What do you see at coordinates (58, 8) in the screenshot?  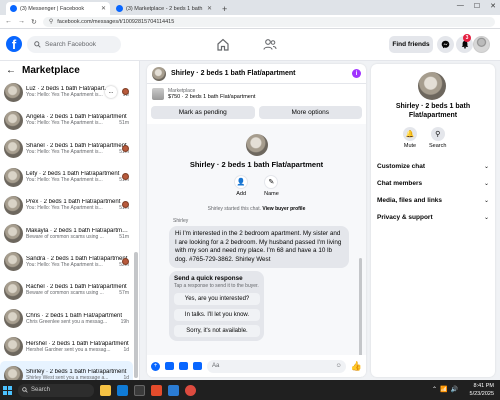 I see `browser-tab-messenger: (3) Messenger | Facebook ✕` at bounding box center [58, 8].